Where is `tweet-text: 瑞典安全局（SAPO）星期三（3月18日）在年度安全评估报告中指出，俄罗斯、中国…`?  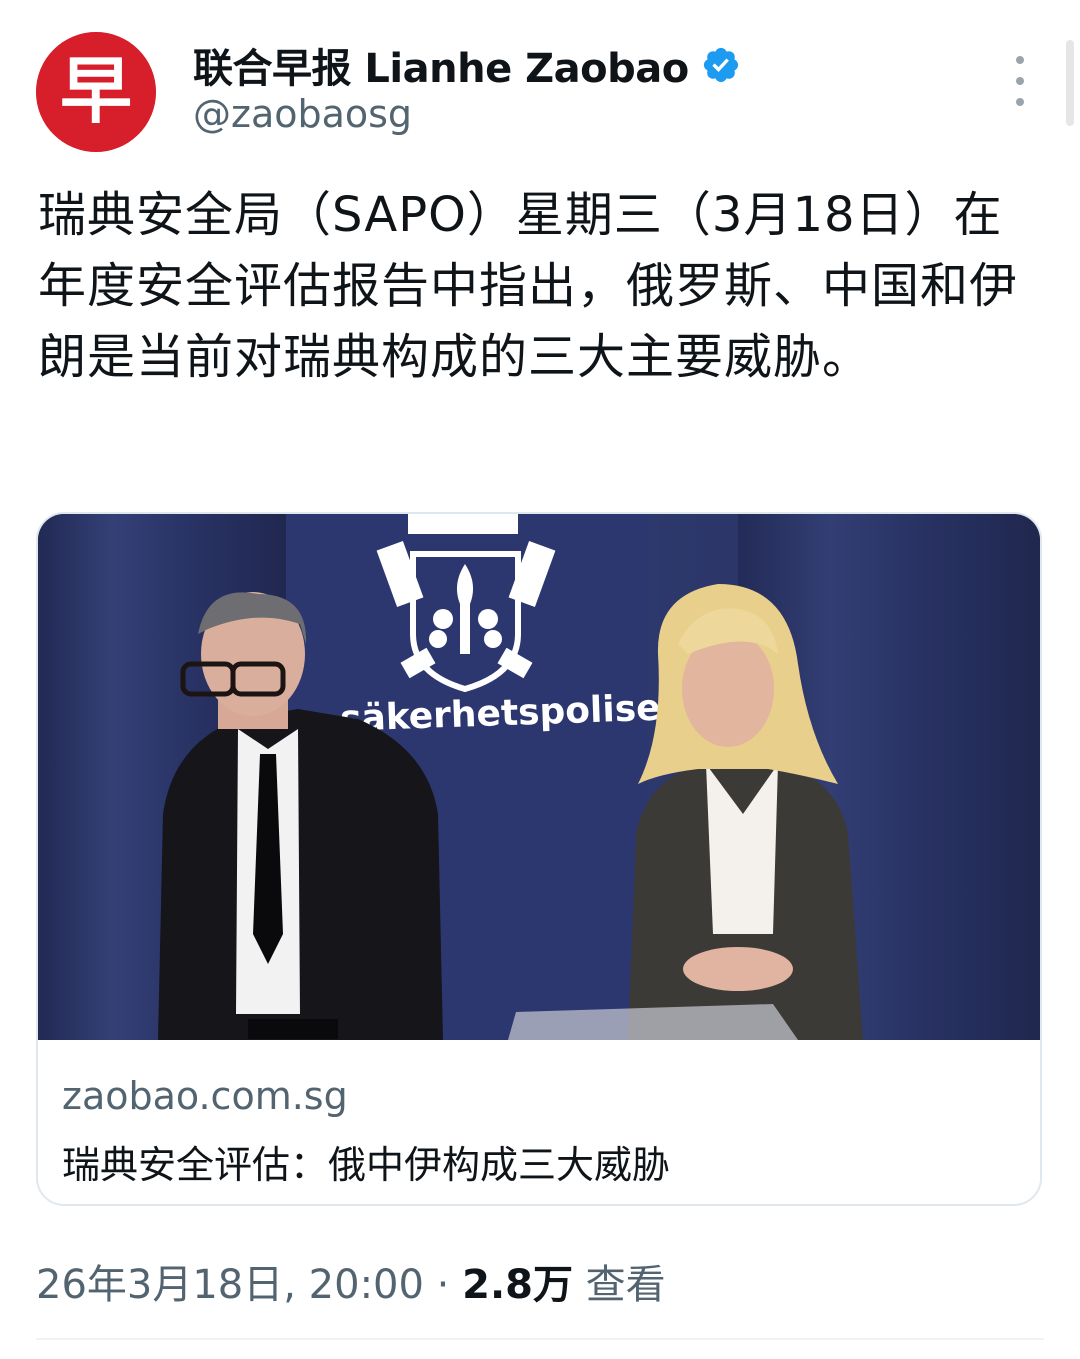 tweet-text: 瑞典安全局（SAPO）星期三（3月18日）在年度安全评估报告中指出，俄罗斯、中国… is located at coordinates (528, 286).